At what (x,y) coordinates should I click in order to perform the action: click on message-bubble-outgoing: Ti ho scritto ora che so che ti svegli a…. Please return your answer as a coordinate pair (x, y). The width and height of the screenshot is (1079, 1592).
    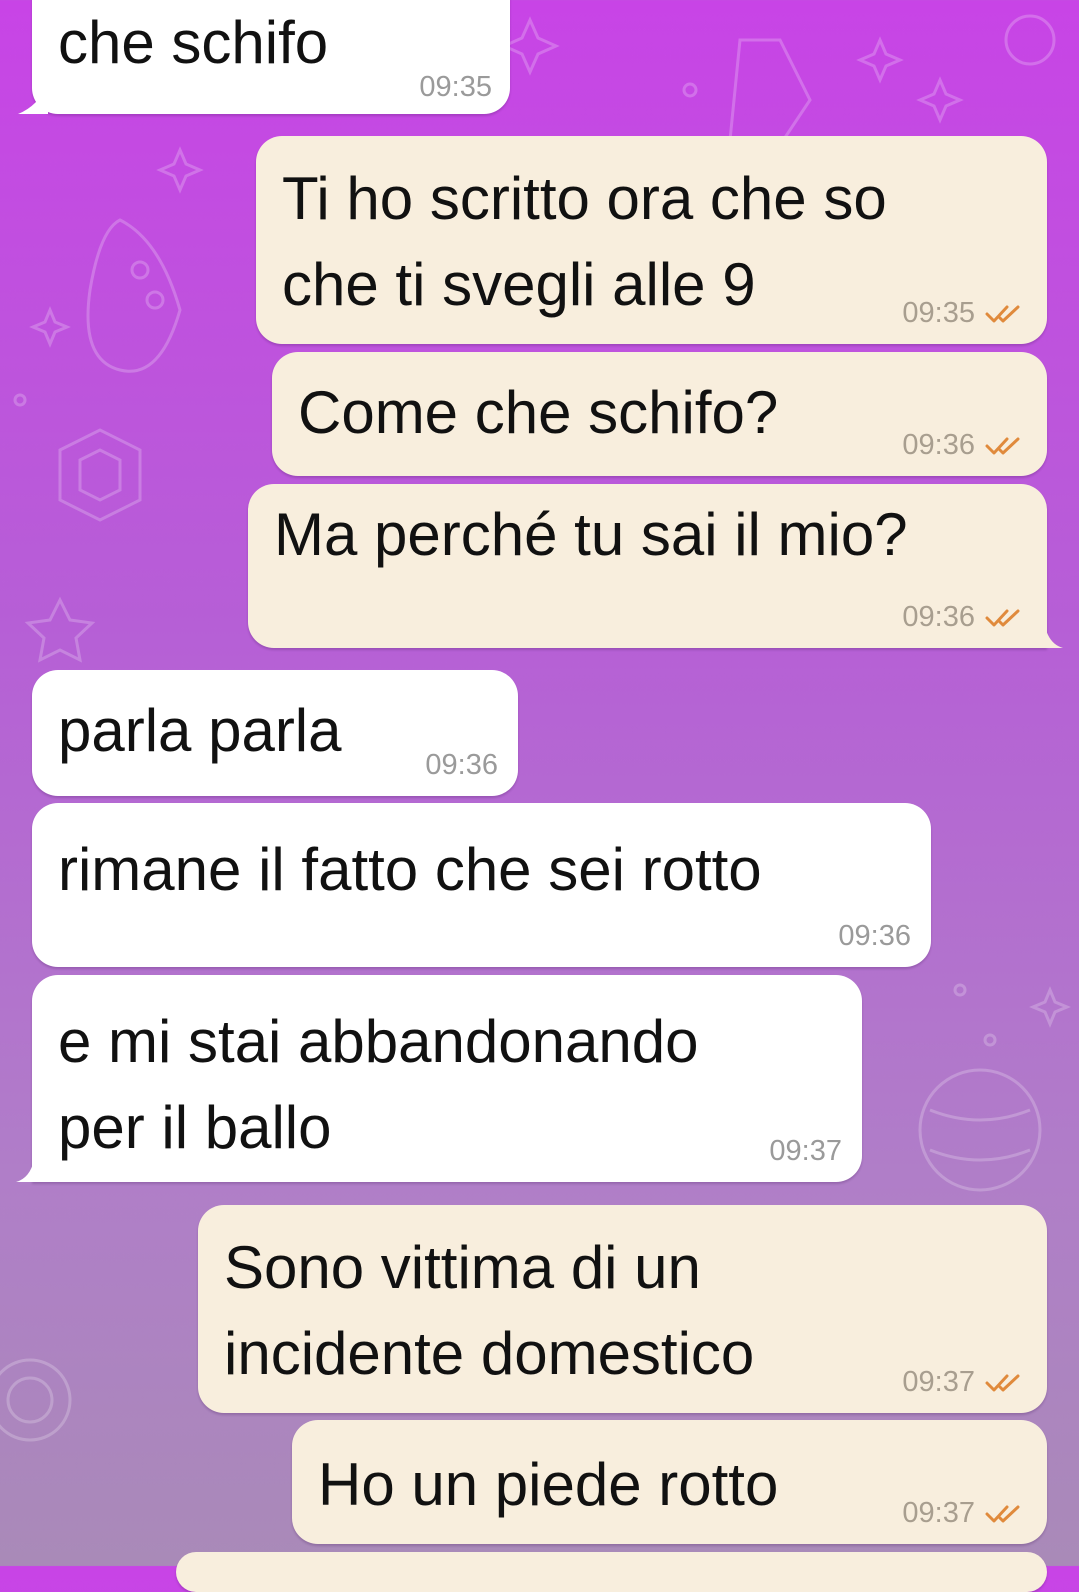
    Looking at the image, I should click on (651, 240).